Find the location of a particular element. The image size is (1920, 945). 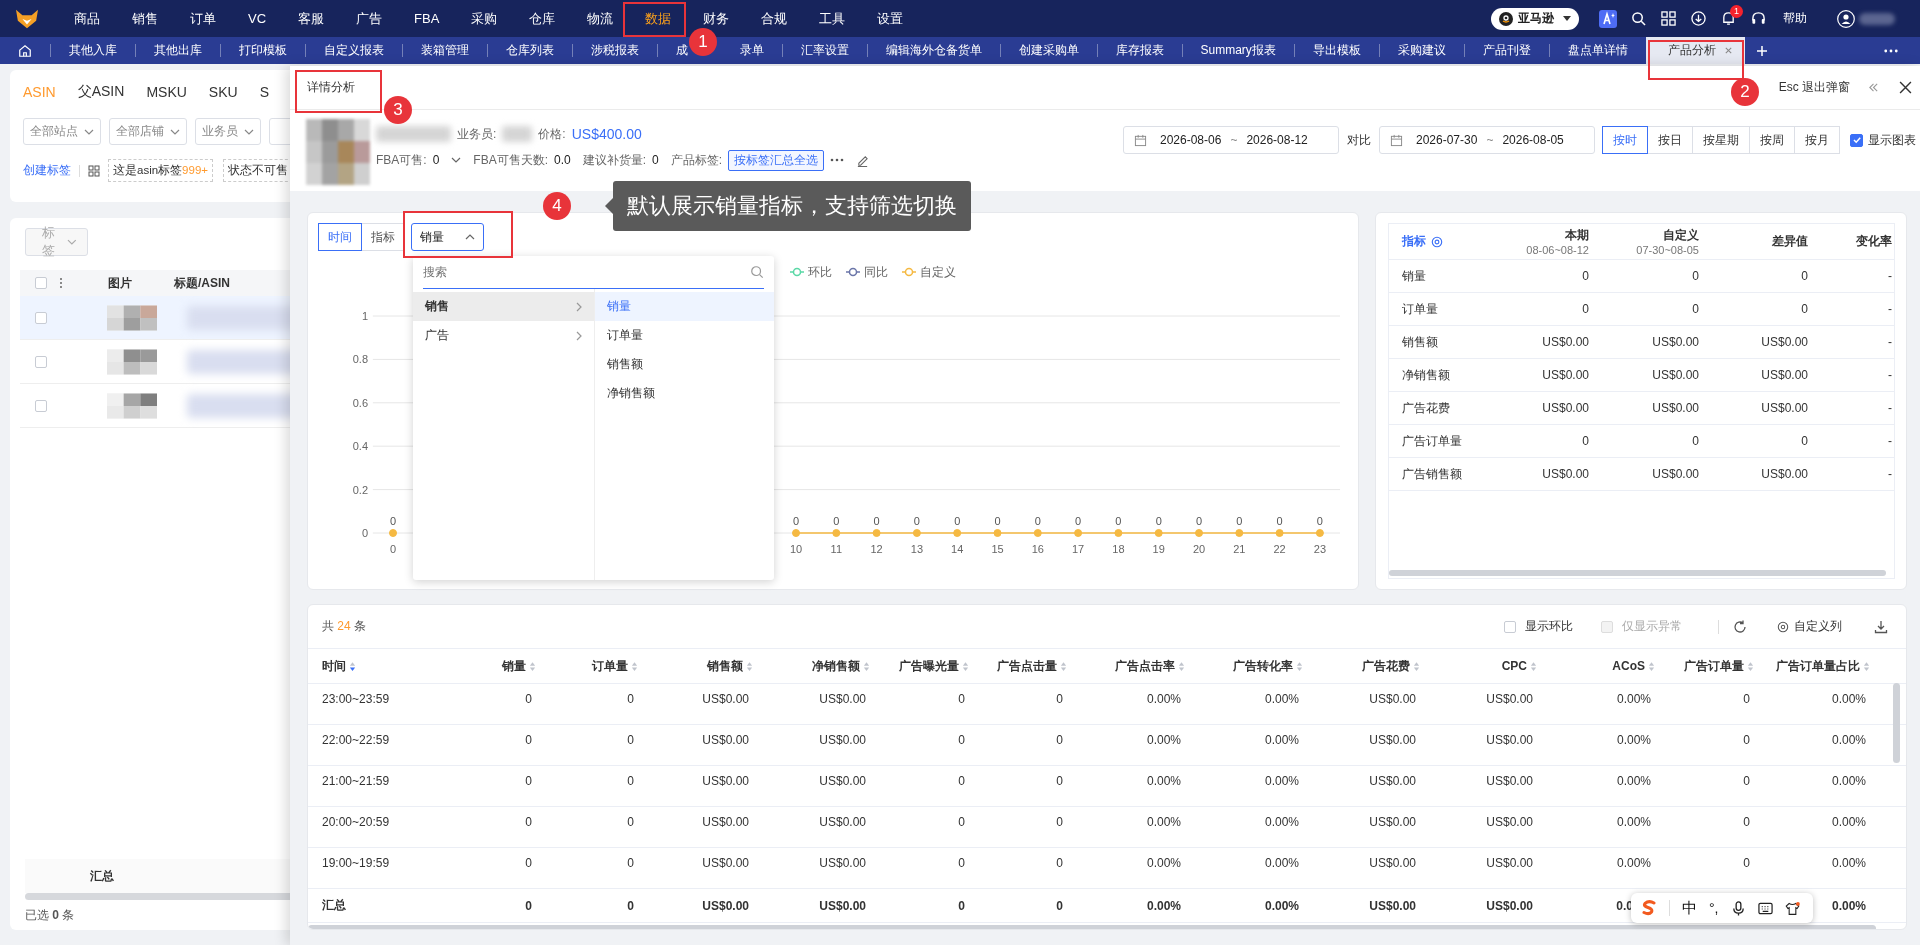

table-cell: 0 is located at coordinates (630, 905).